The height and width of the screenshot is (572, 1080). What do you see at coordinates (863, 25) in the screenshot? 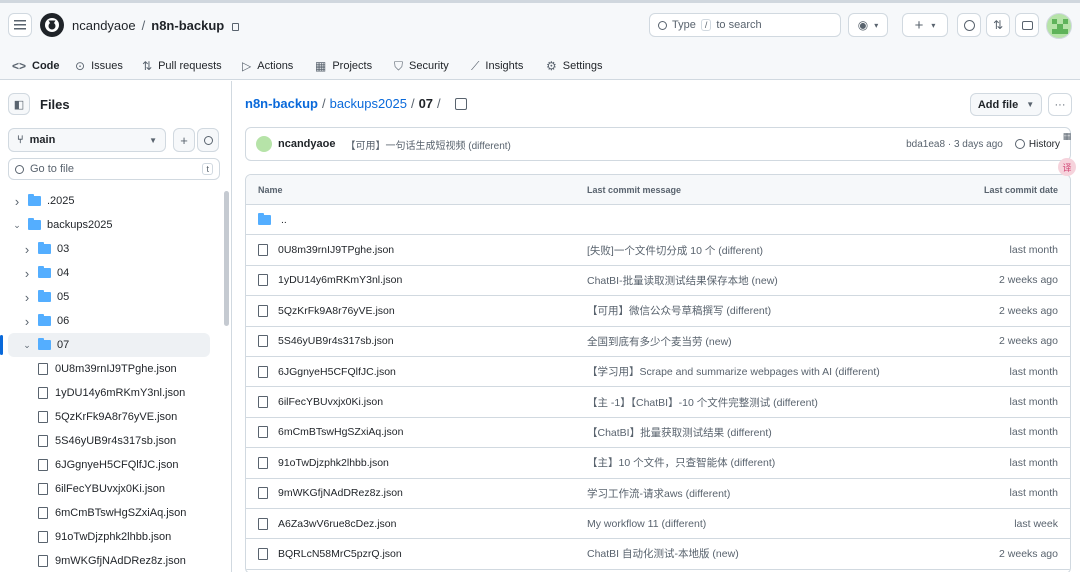
I see `copilot-icon: ◉` at bounding box center [863, 25].